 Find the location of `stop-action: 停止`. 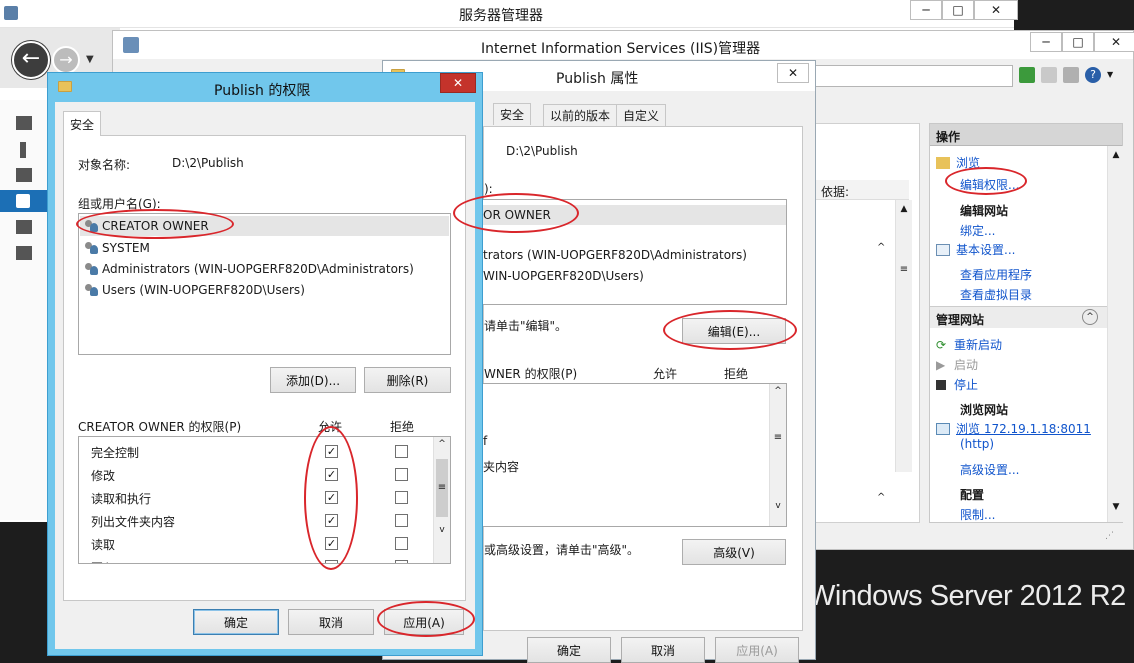

stop-action: 停止 is located at coordinates (957, 384).